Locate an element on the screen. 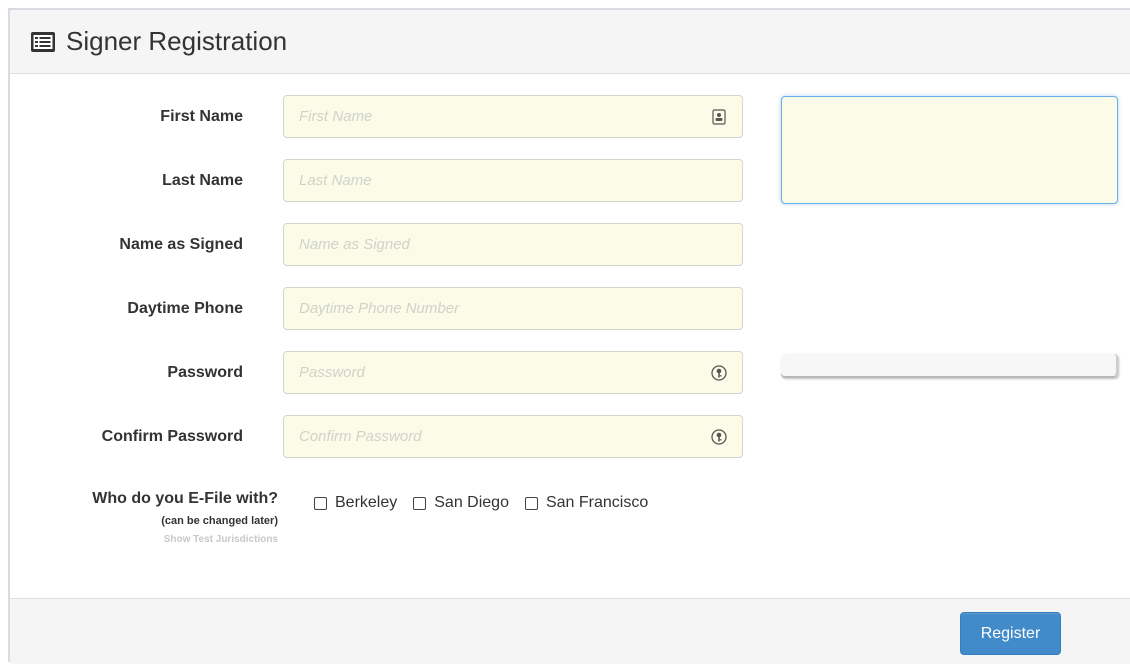  panel-footer: Register is located at coordinates (570, 631).